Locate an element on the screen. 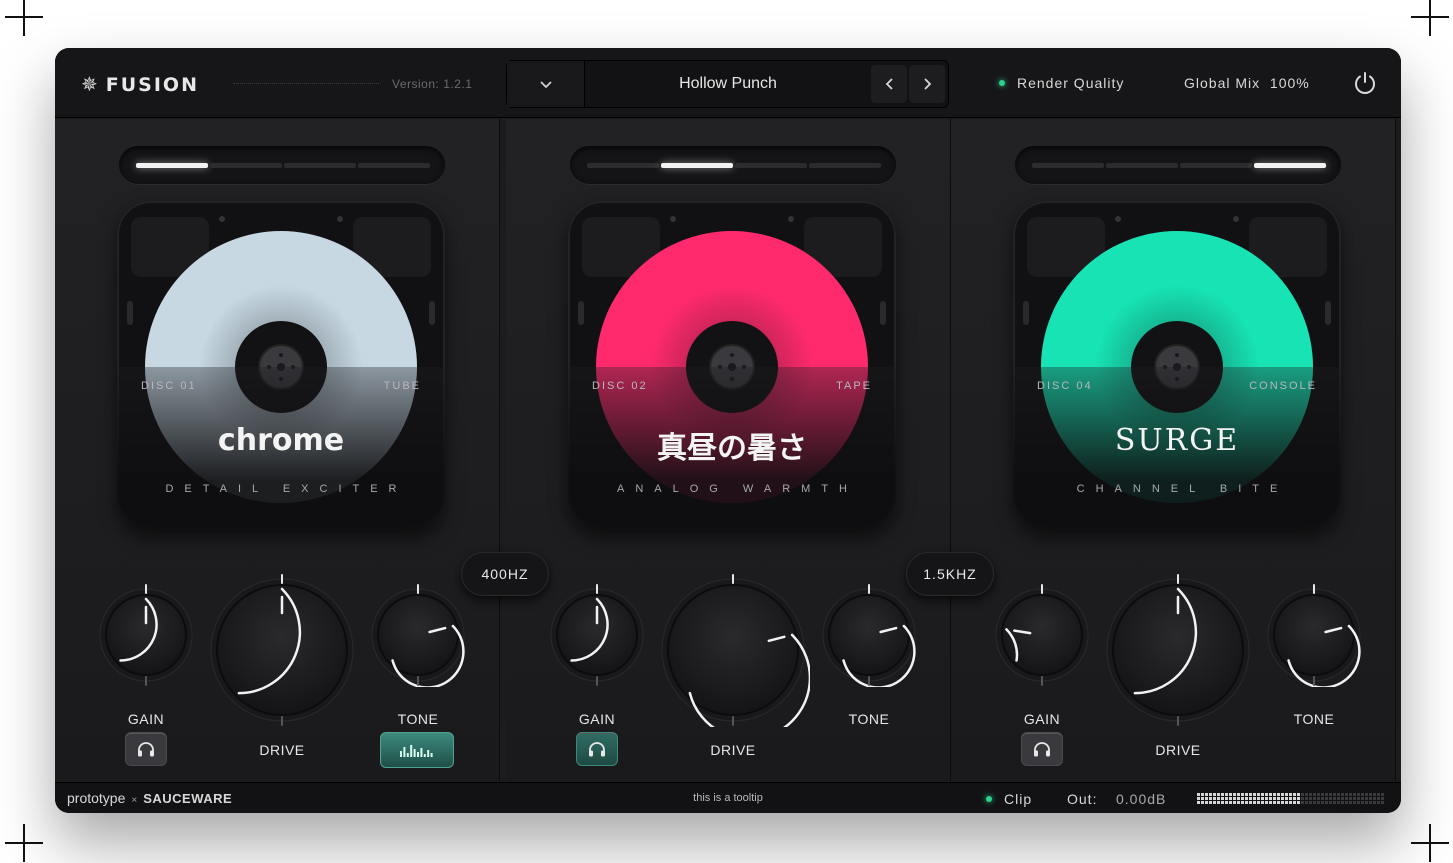 This screenshot has height=863, width=1453. disc-type: TAPE is located at coordinates (854, 386).